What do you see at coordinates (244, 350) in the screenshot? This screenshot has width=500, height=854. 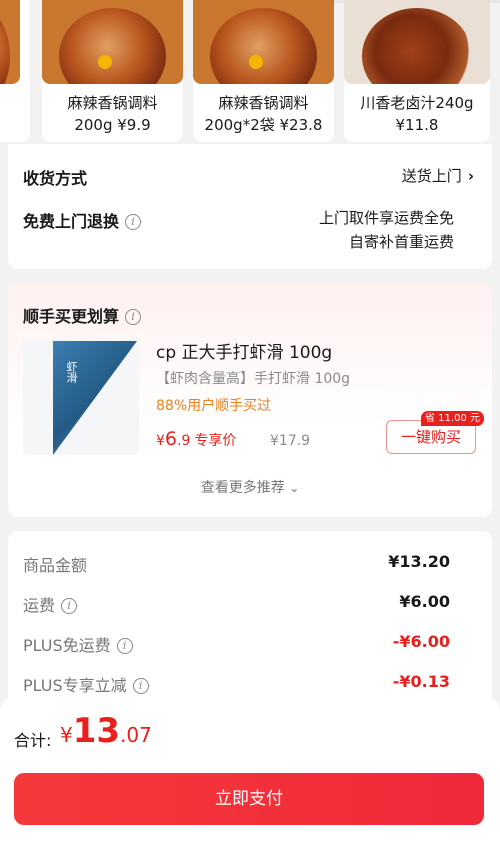 I see `recommend-product-name: cp 正大手打虾滑 100g` at bounding box center [244, 350].